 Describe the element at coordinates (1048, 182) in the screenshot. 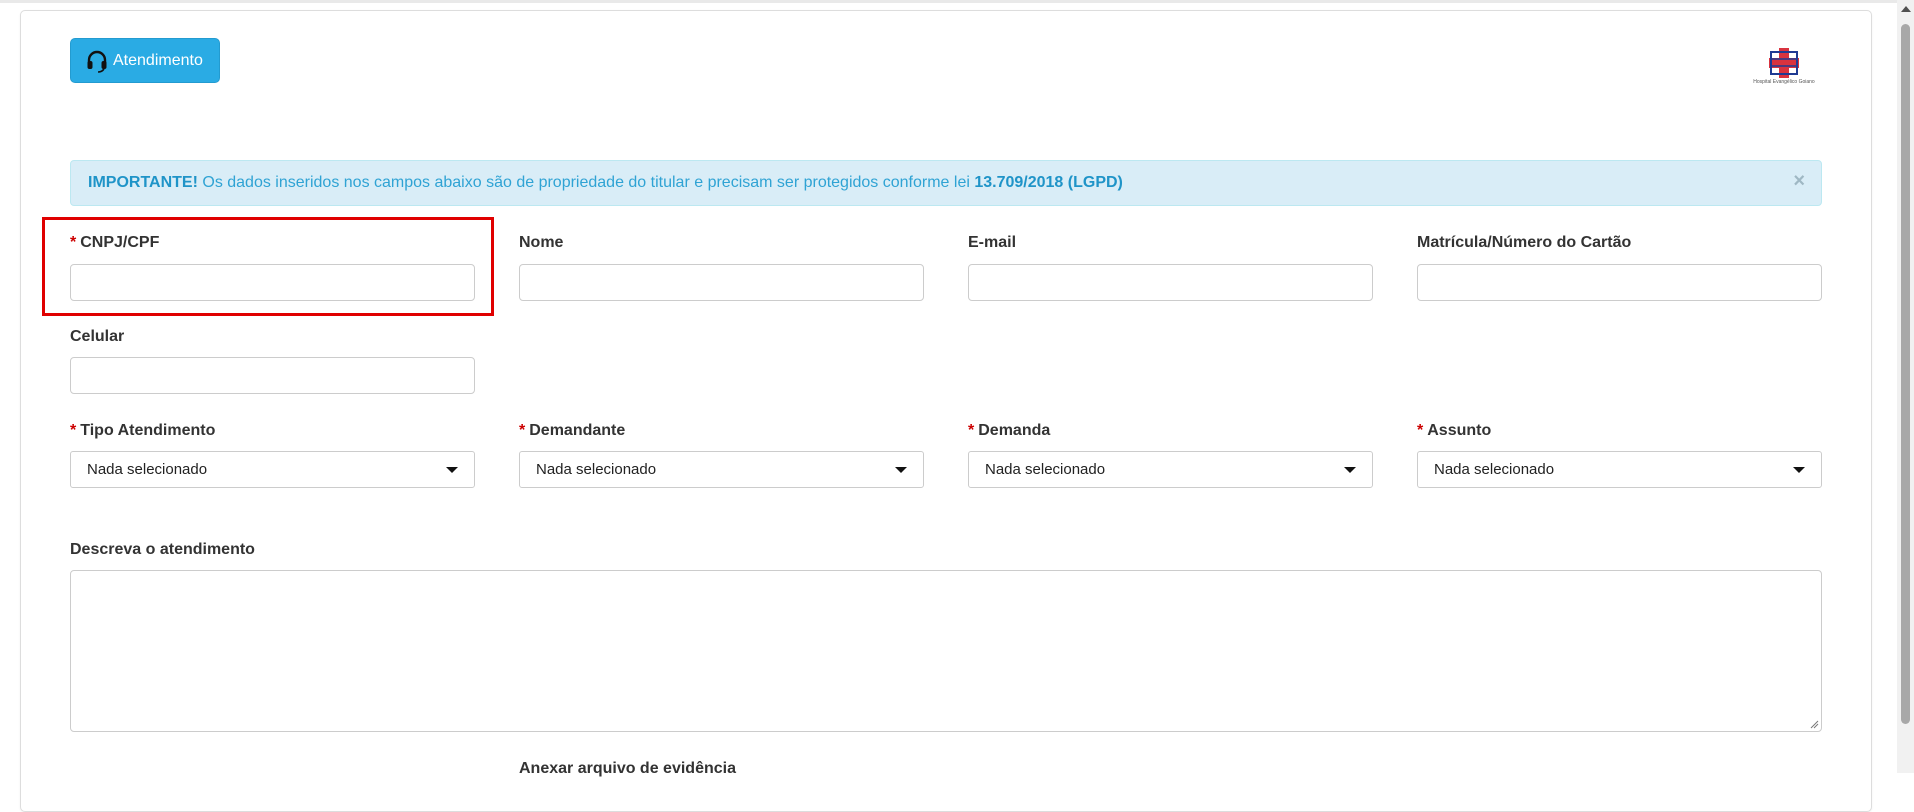

I see `alert-law: 13.709/2018 (LGPD)` at that location.